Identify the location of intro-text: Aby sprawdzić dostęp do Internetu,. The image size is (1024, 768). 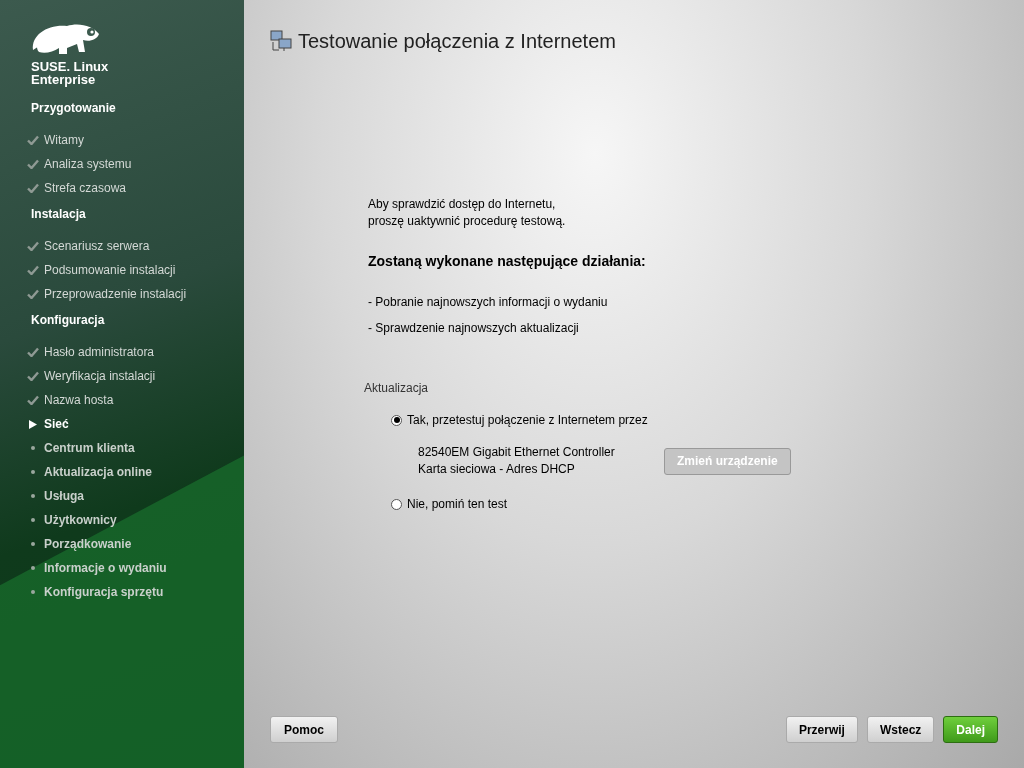
(462, 204).